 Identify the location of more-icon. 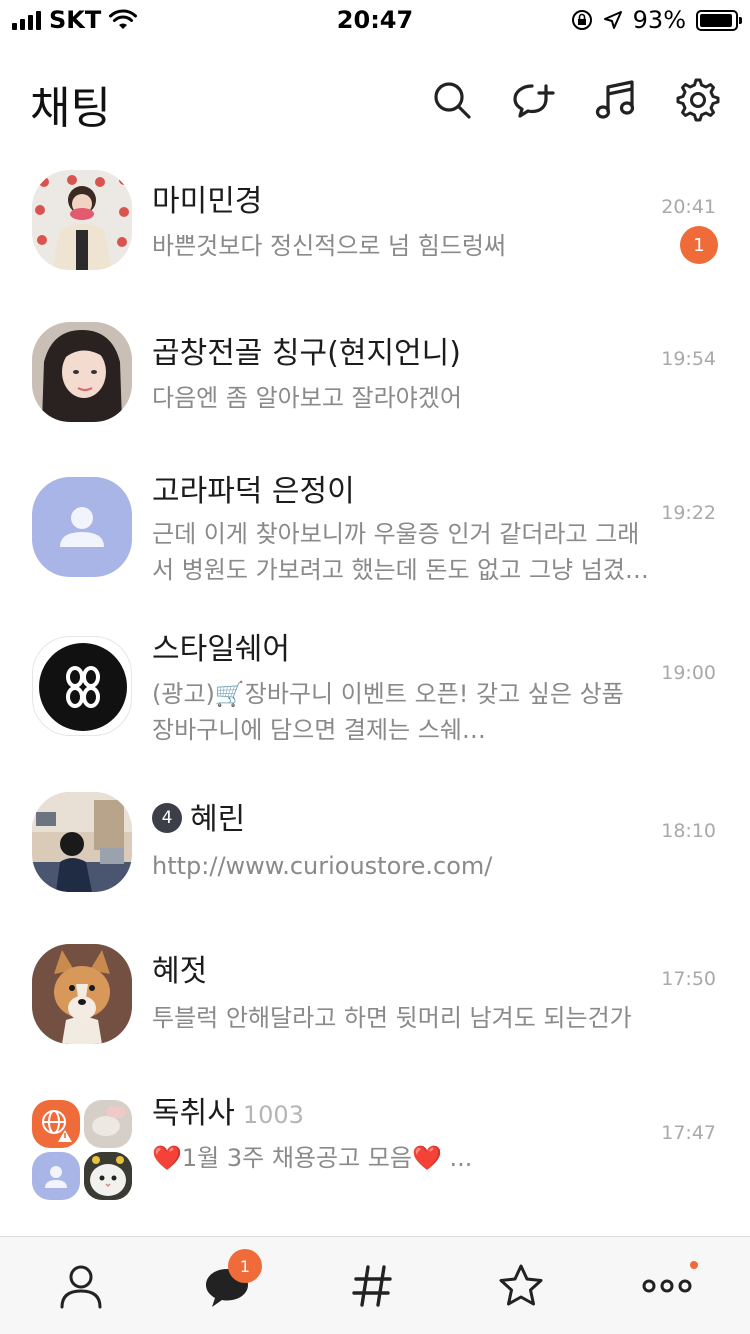
(667, 1286).